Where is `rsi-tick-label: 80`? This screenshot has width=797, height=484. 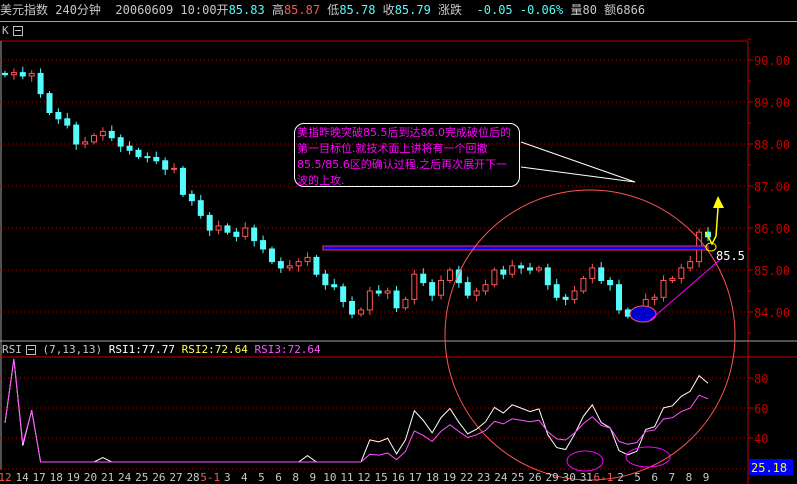 rsi-tick-label: 80 is located at coordinates (761, 379).